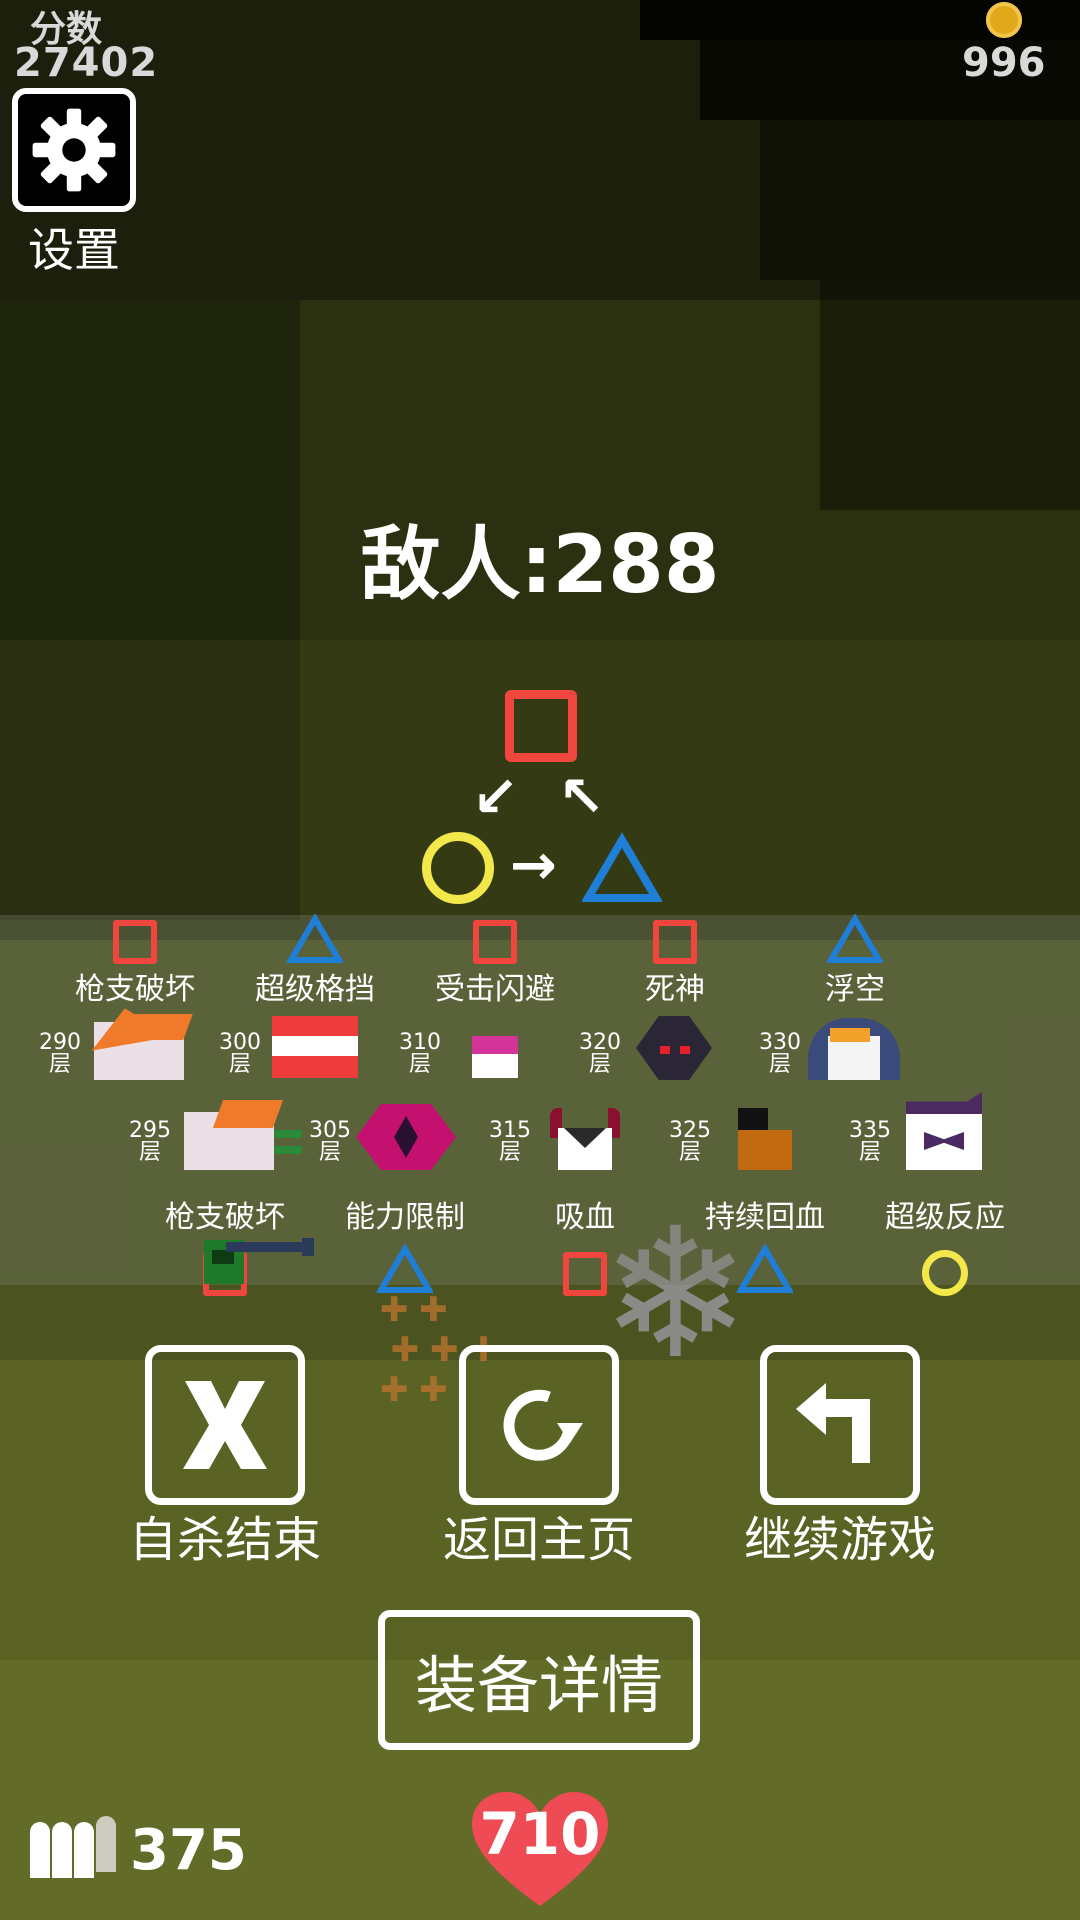 The height and width of the screenshot is (1920, 1080). What do you see at coordinates (765, 1243) in the screenshot?
I see `skill-bottom-4: 持续回血` at bounding box center [765, 1243].